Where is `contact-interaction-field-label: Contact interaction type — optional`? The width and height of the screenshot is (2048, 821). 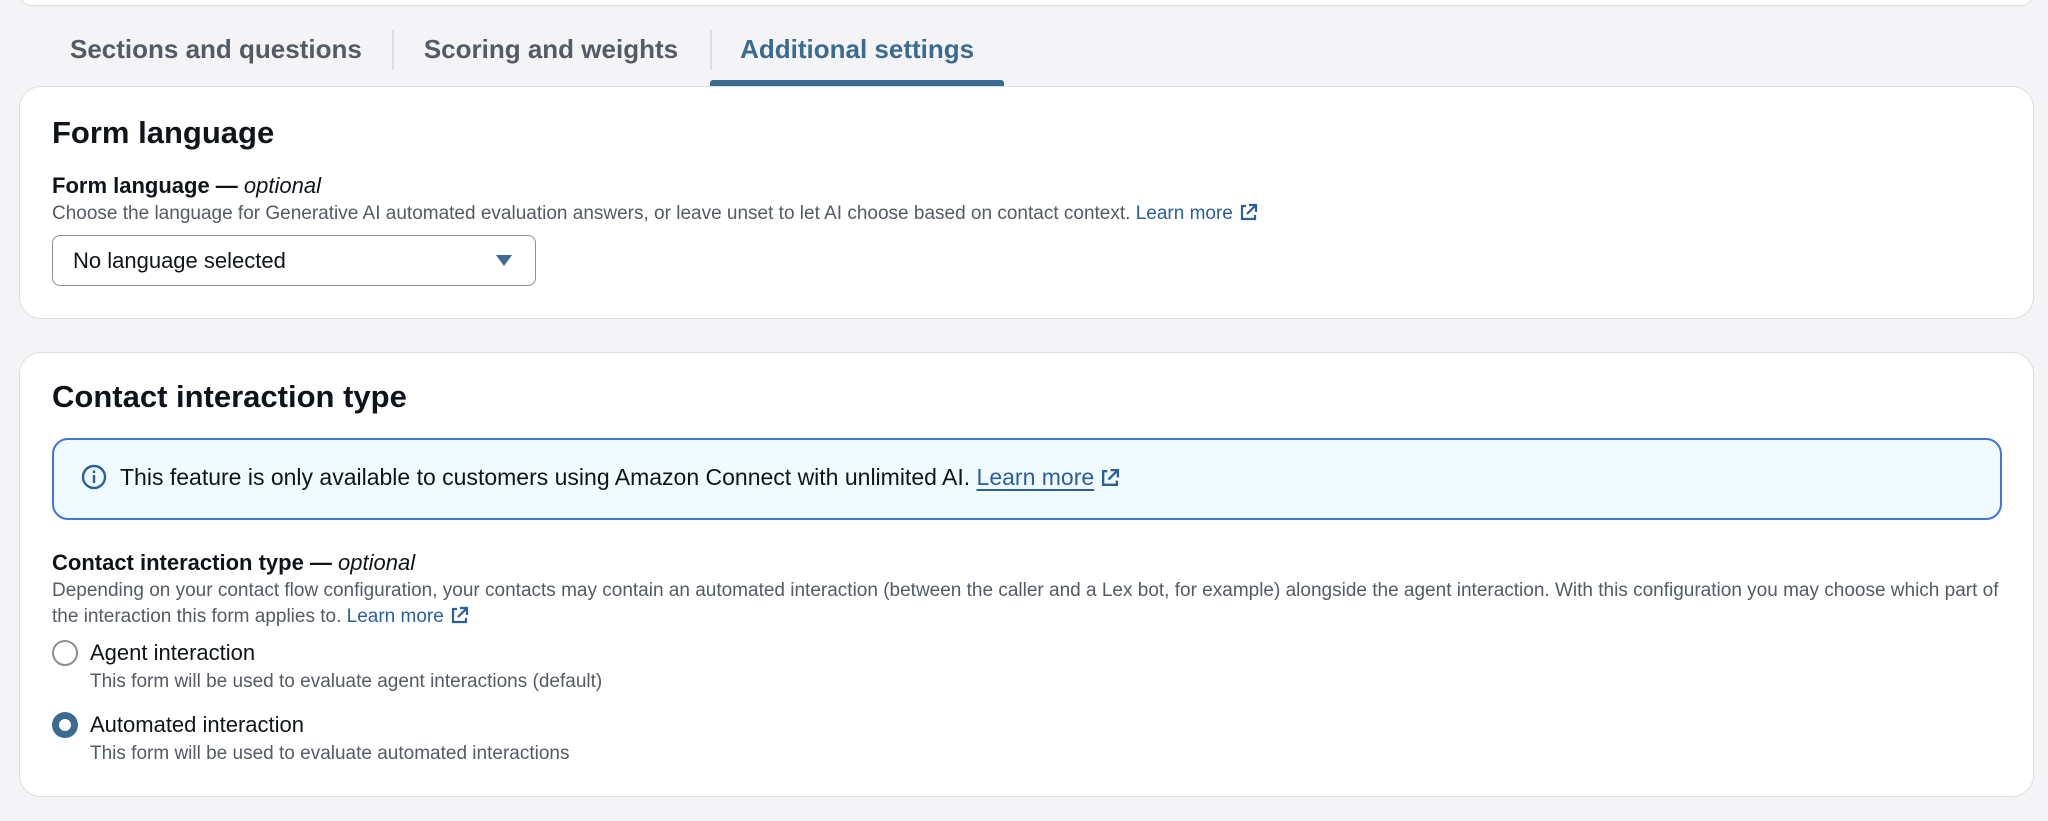
contact-interaction-field-label: Contact interaction type — optional is located at coordinates (234, 562).